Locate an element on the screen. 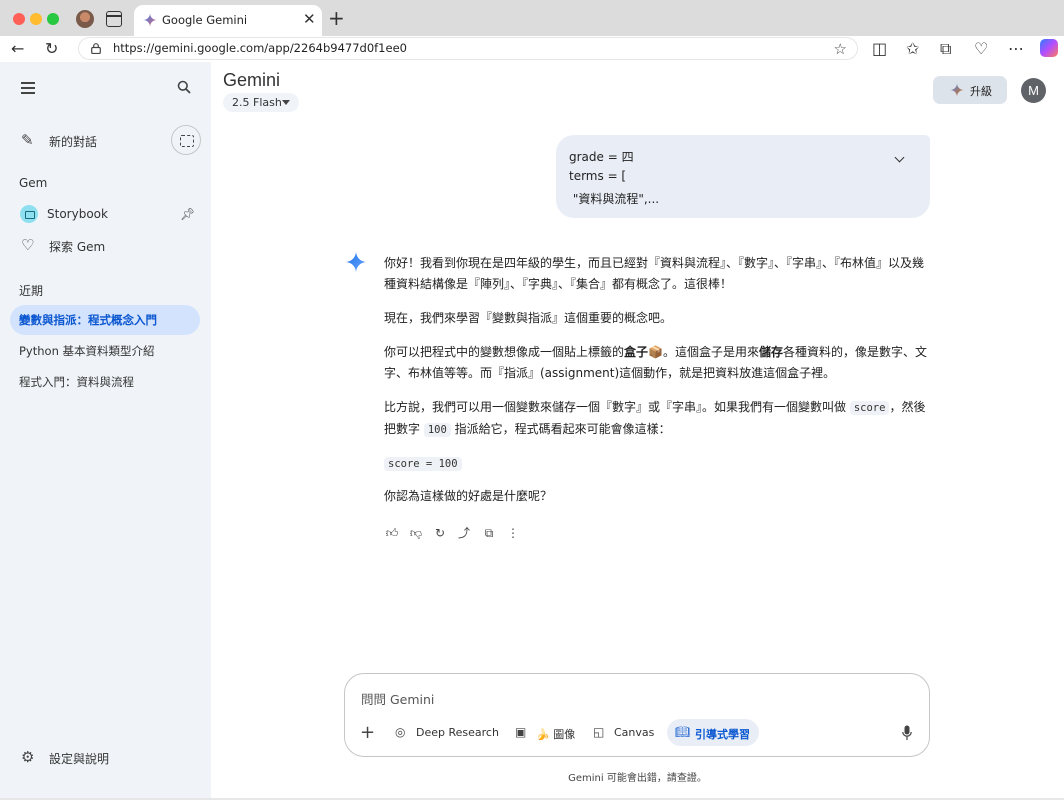 This screenshot has width=1064, height=800. browser-profile-avatar is located at coordinates (85, 19).